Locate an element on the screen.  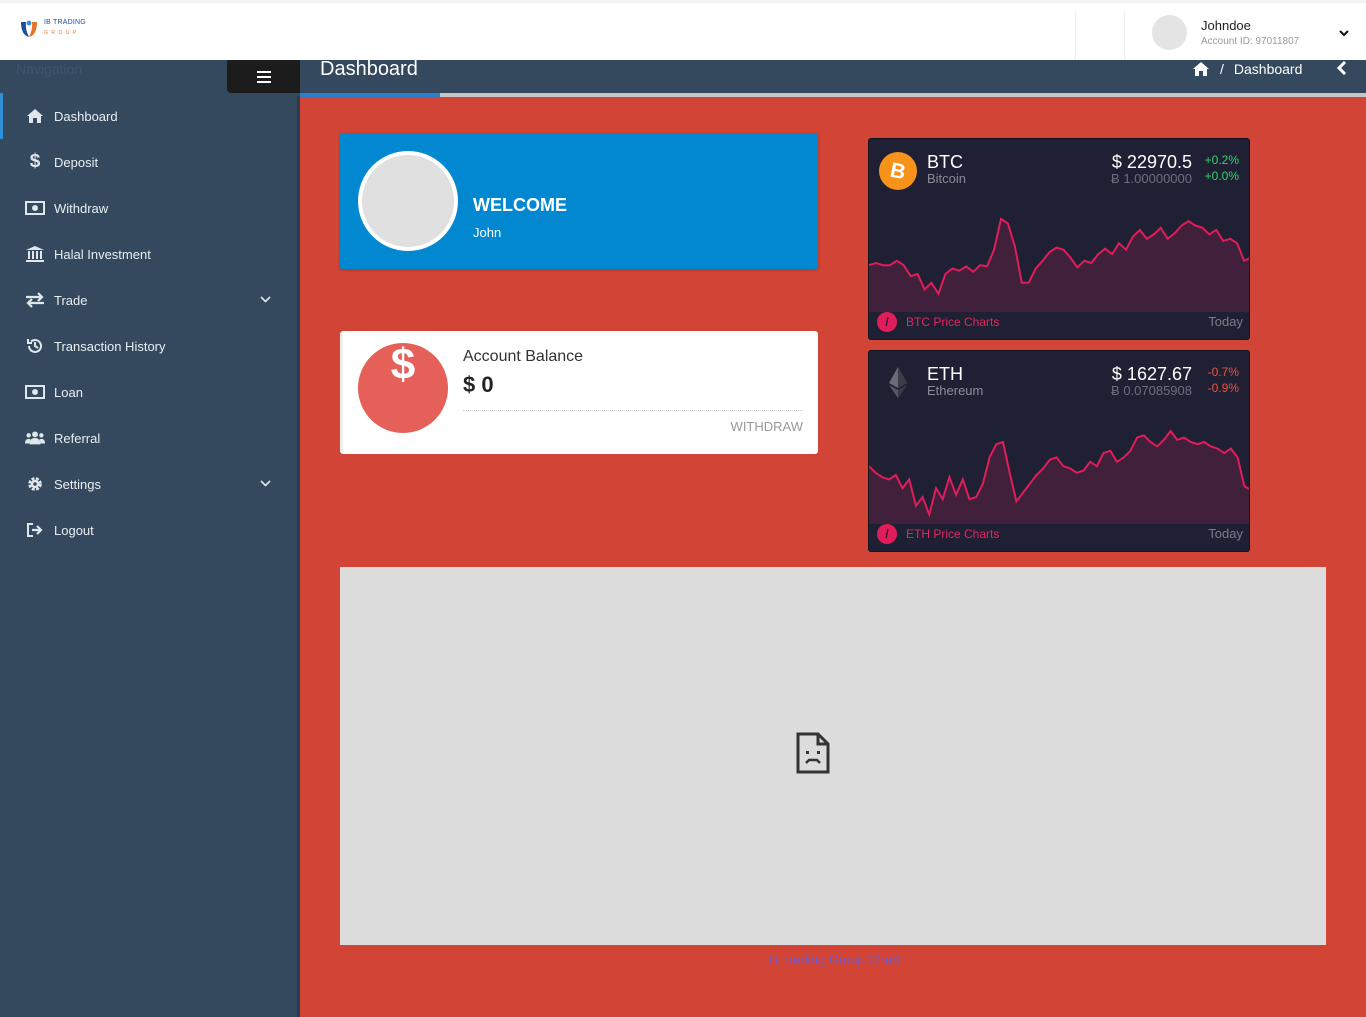
ethereum-icon is located at coordinates (898, 383).